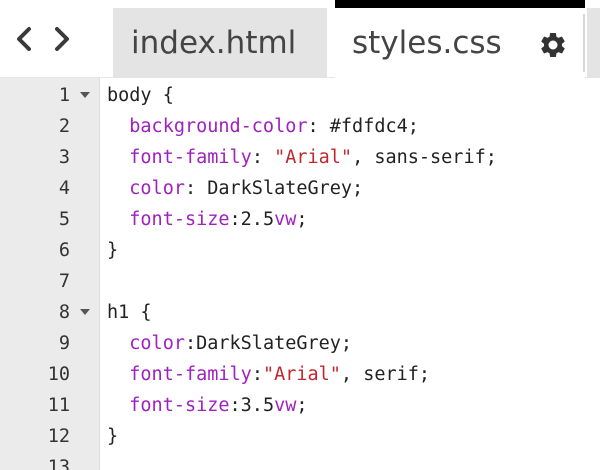 This screenshot has height=470, width=600. I want to click on code-token: :DarkSlateGrey;, so click(268, 343).